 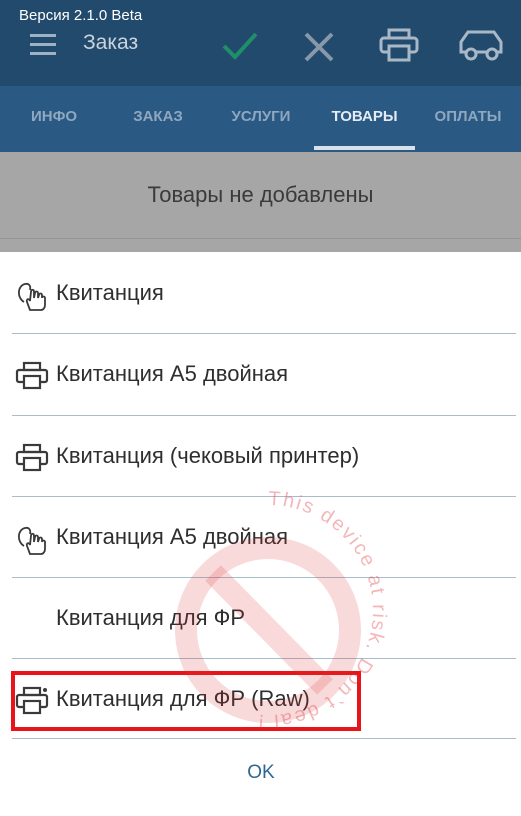 What do you see at coordinates (151, 617) in the screenshot?
I see `dialog-item-label: Квитанция для ФР` at bounding box center [151, 617].